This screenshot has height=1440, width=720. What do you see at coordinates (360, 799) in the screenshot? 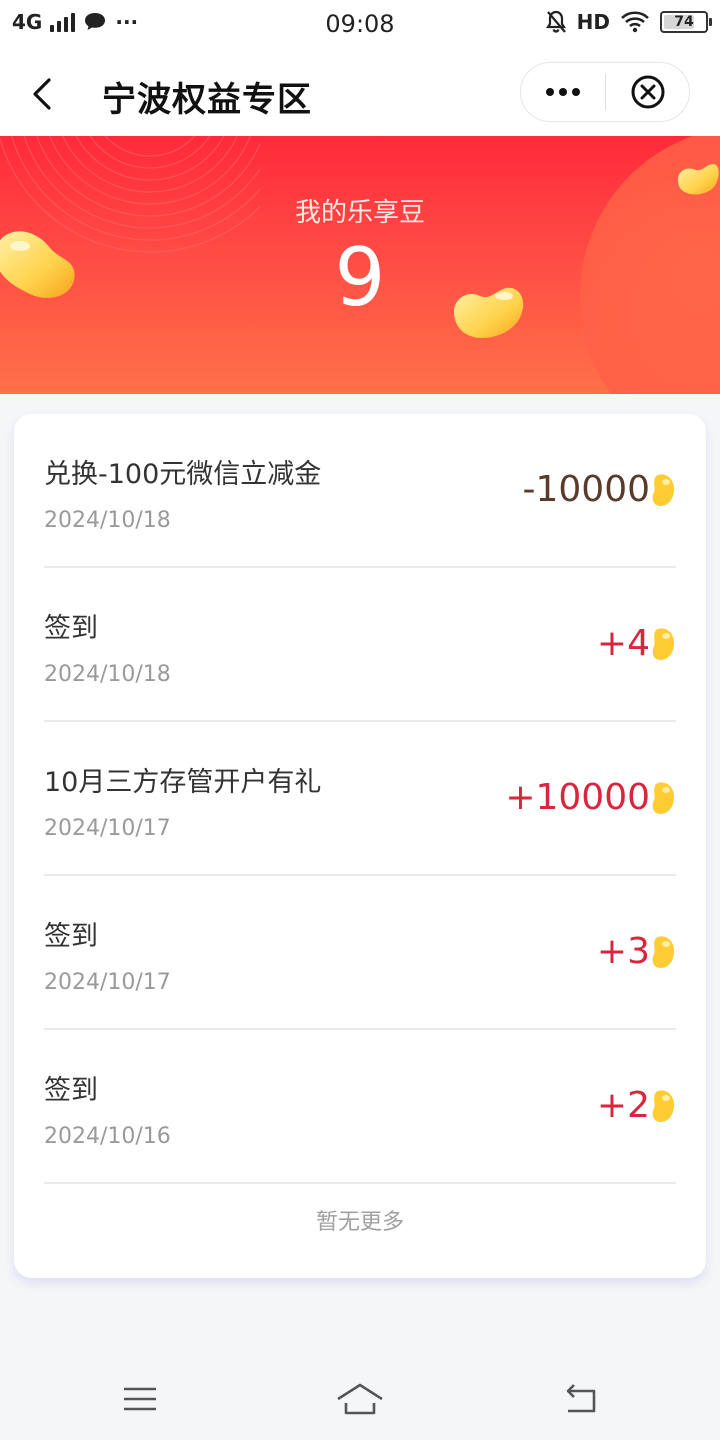
I see `list-item: 10月三方存管开户有礼 2024/10/17 +10000` at bounding box center [360, 799].